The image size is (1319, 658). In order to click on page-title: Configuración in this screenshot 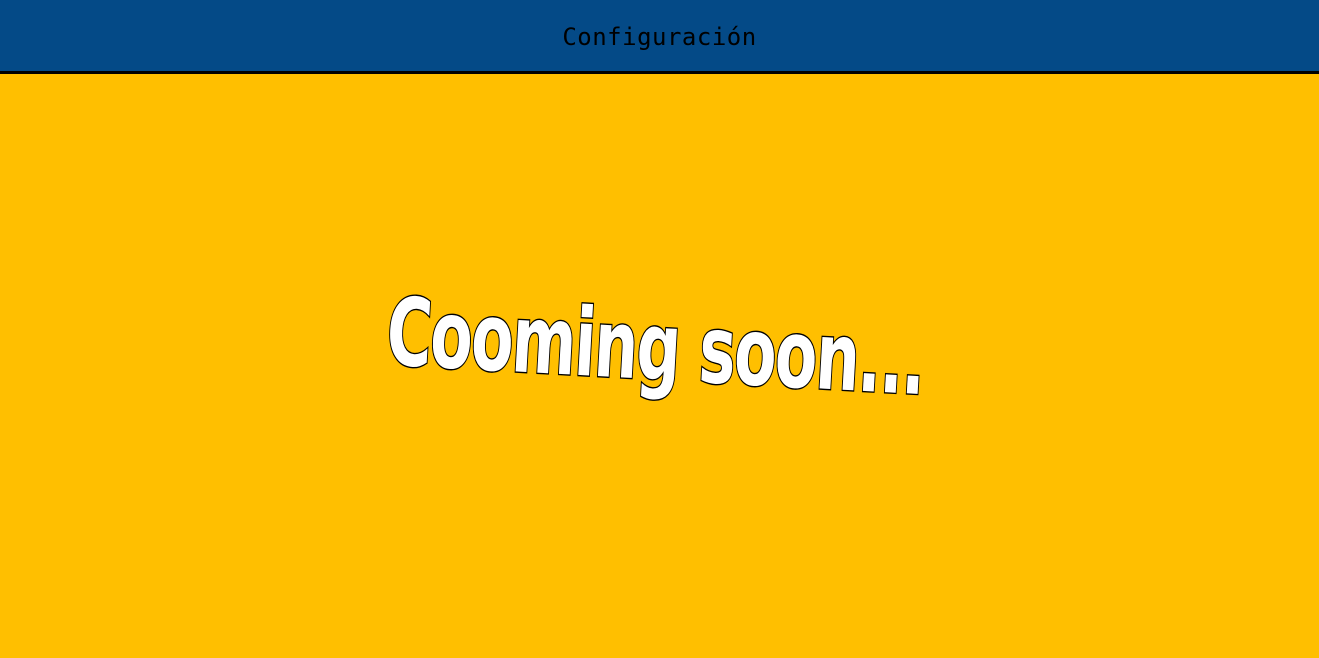, I will do `click(659, 36)`.